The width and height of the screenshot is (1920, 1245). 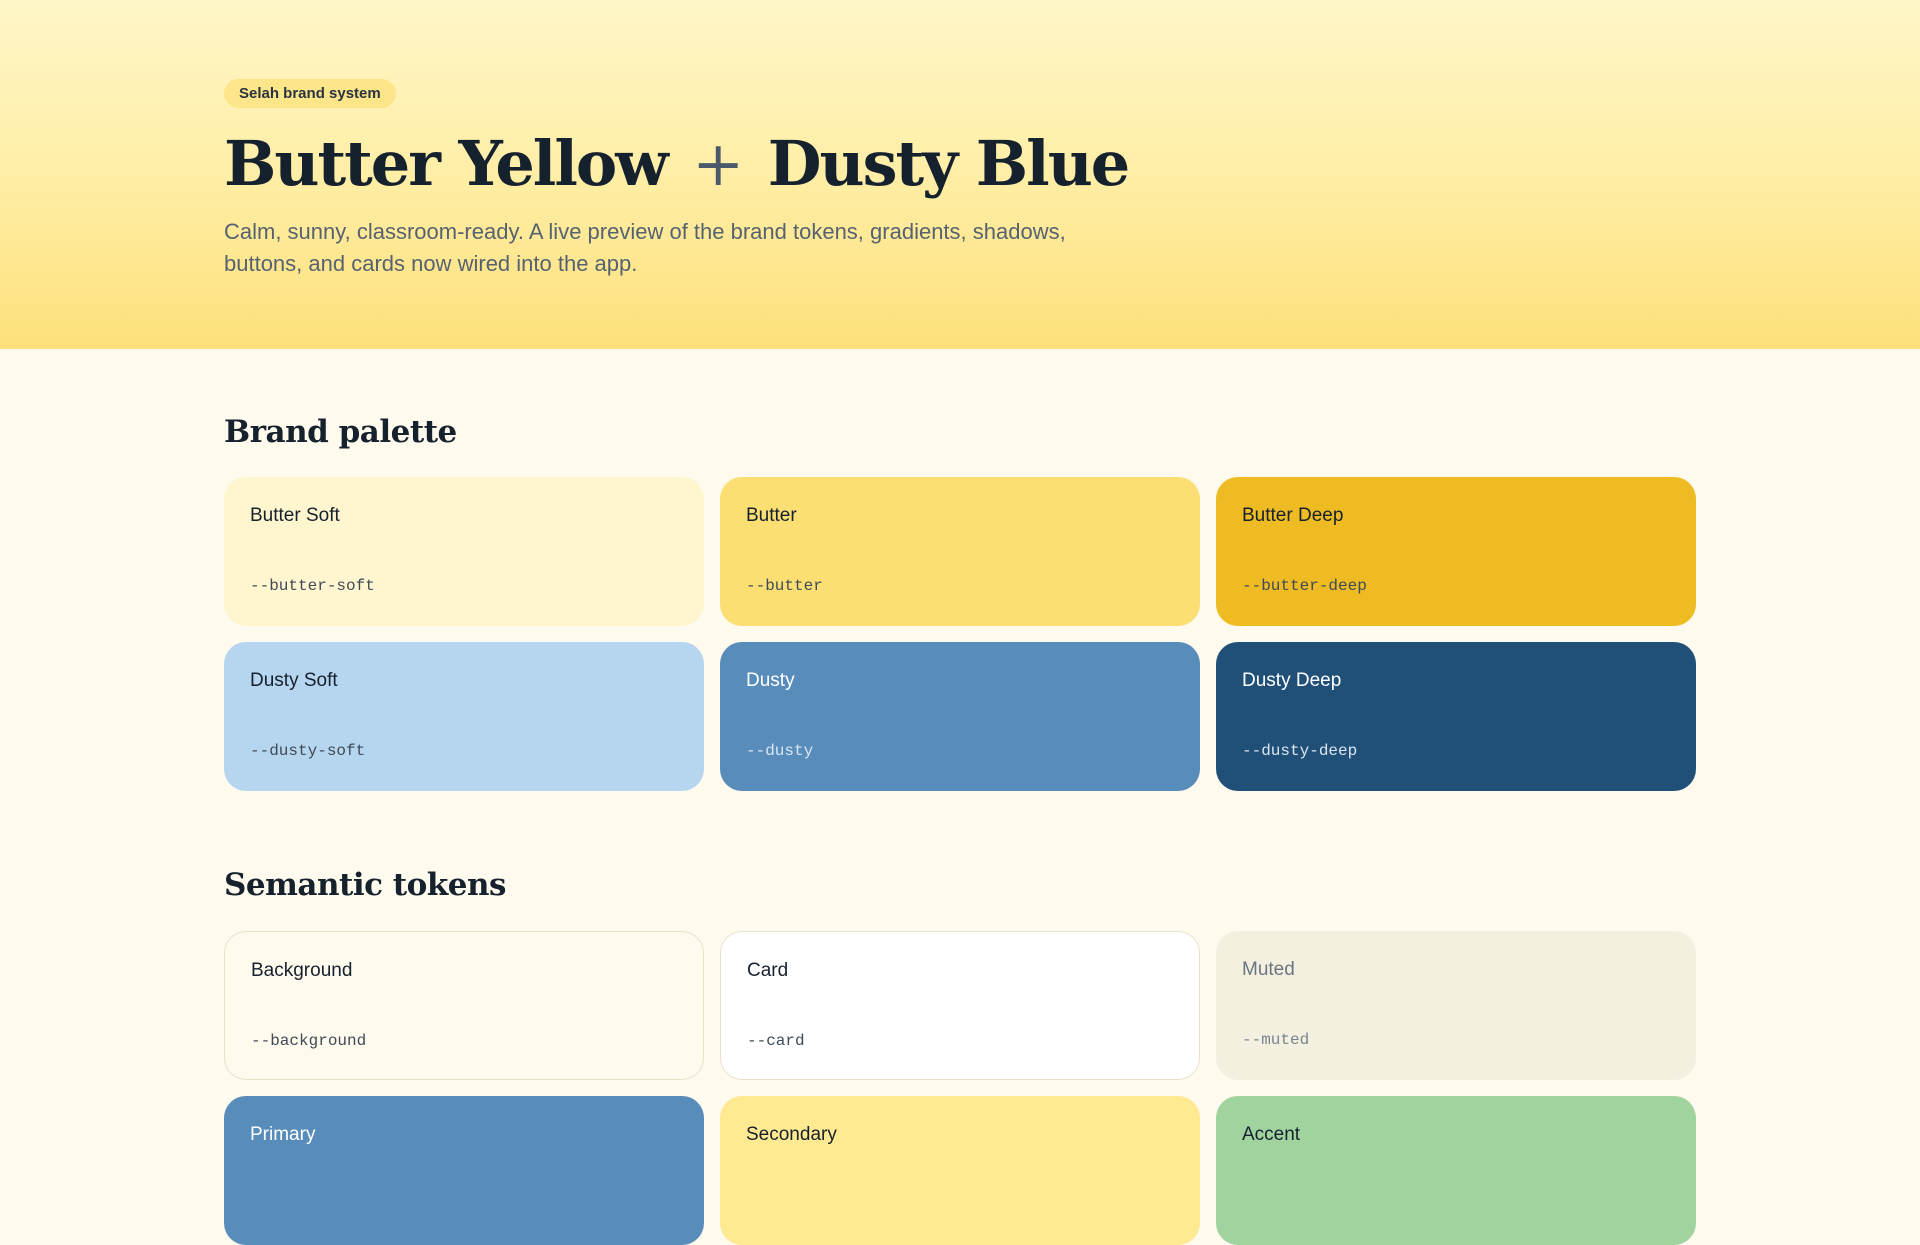 What do you see at coordinates (784, 586) in the screenshot?
I see `swatch-token: --butter` at bounding box center [784, 586].